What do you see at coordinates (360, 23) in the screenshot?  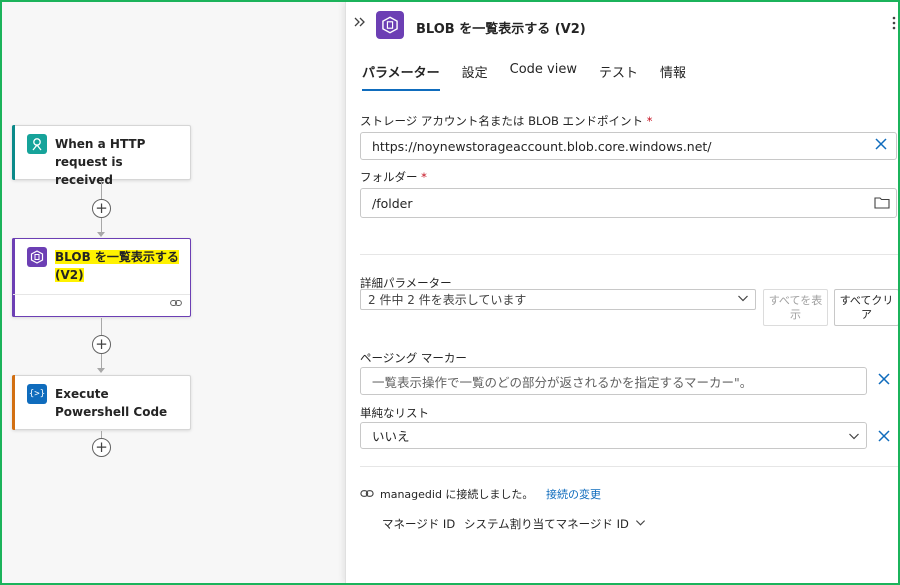 I see `collapse-panel-icon` at bounding box center [360, 23].